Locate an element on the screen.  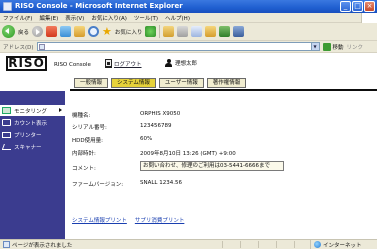
sidebar-item-monitoring: モニタリング is located at coordinates (32, 110).